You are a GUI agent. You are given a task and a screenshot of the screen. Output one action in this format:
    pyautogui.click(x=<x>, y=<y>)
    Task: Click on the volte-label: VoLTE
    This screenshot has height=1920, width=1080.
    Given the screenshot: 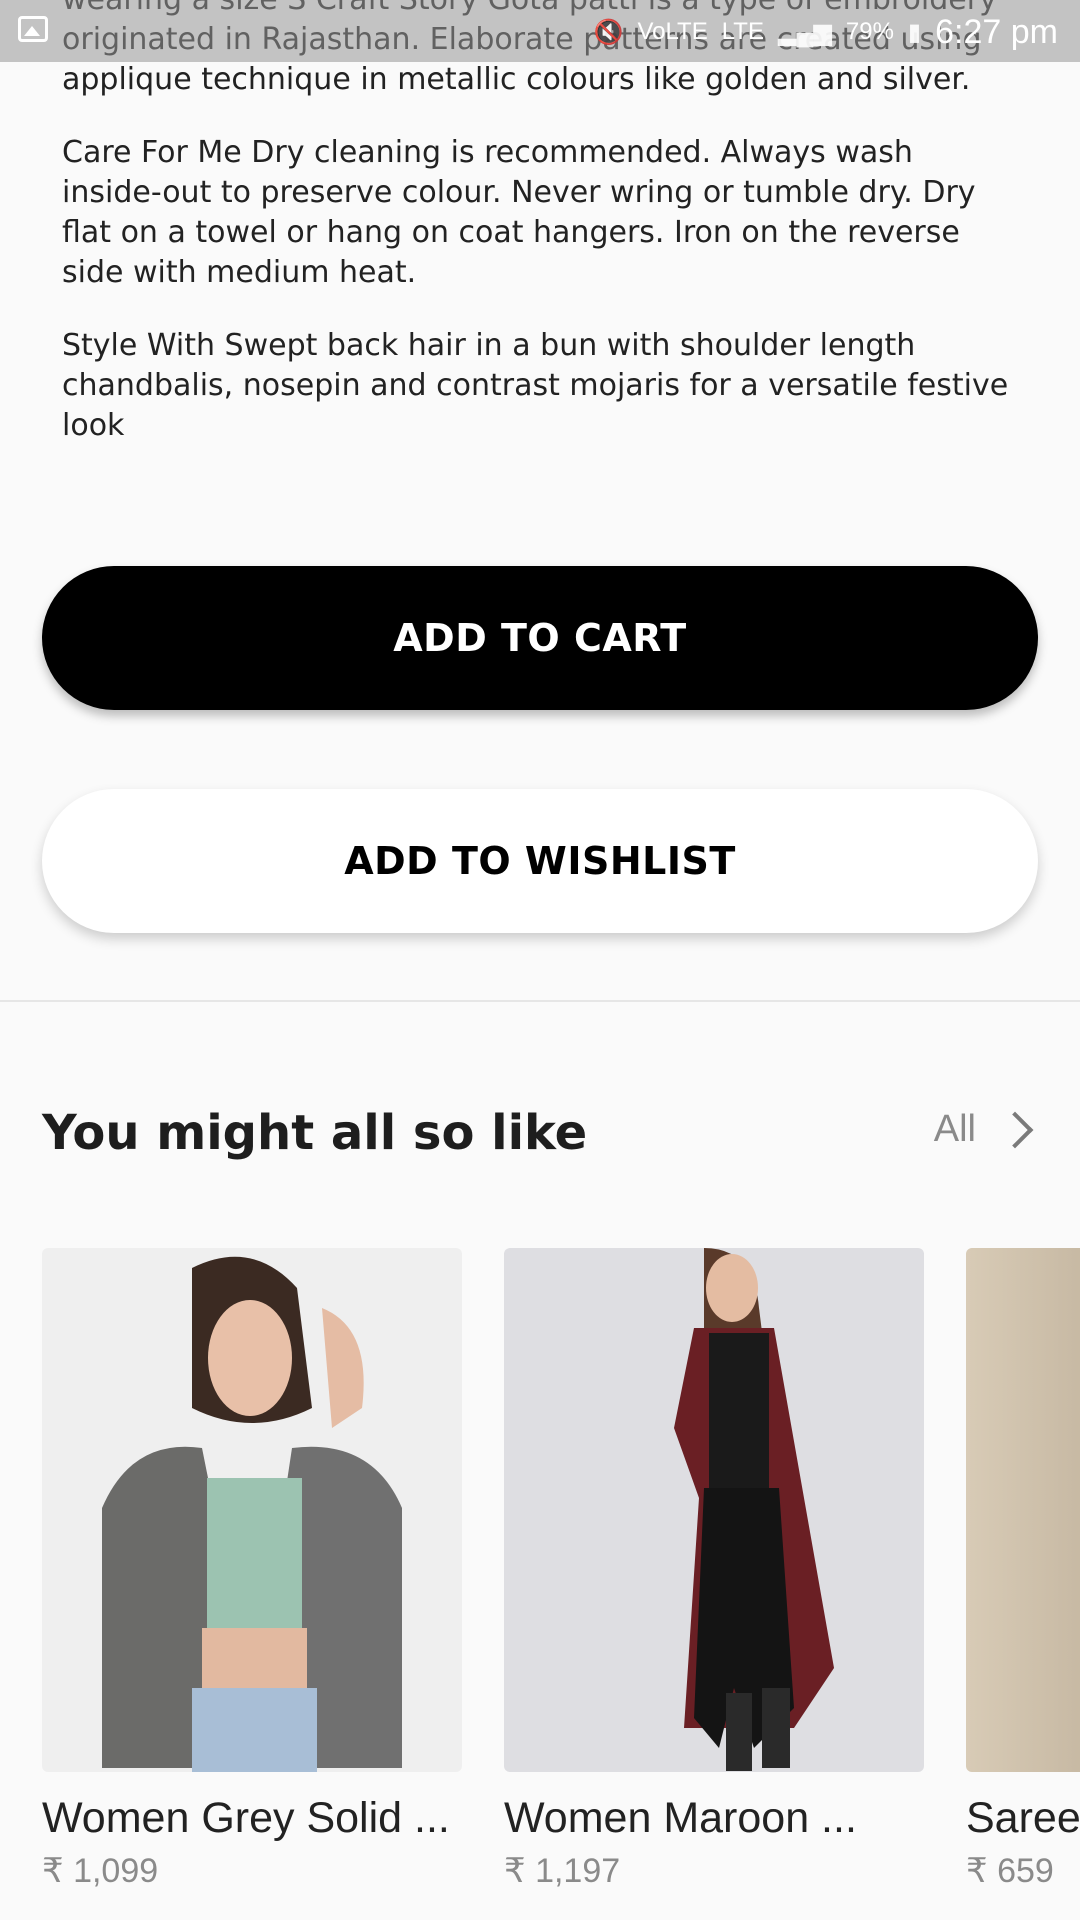 What is the action you would take?
    pyautogui.click(x=672, y=31)
    